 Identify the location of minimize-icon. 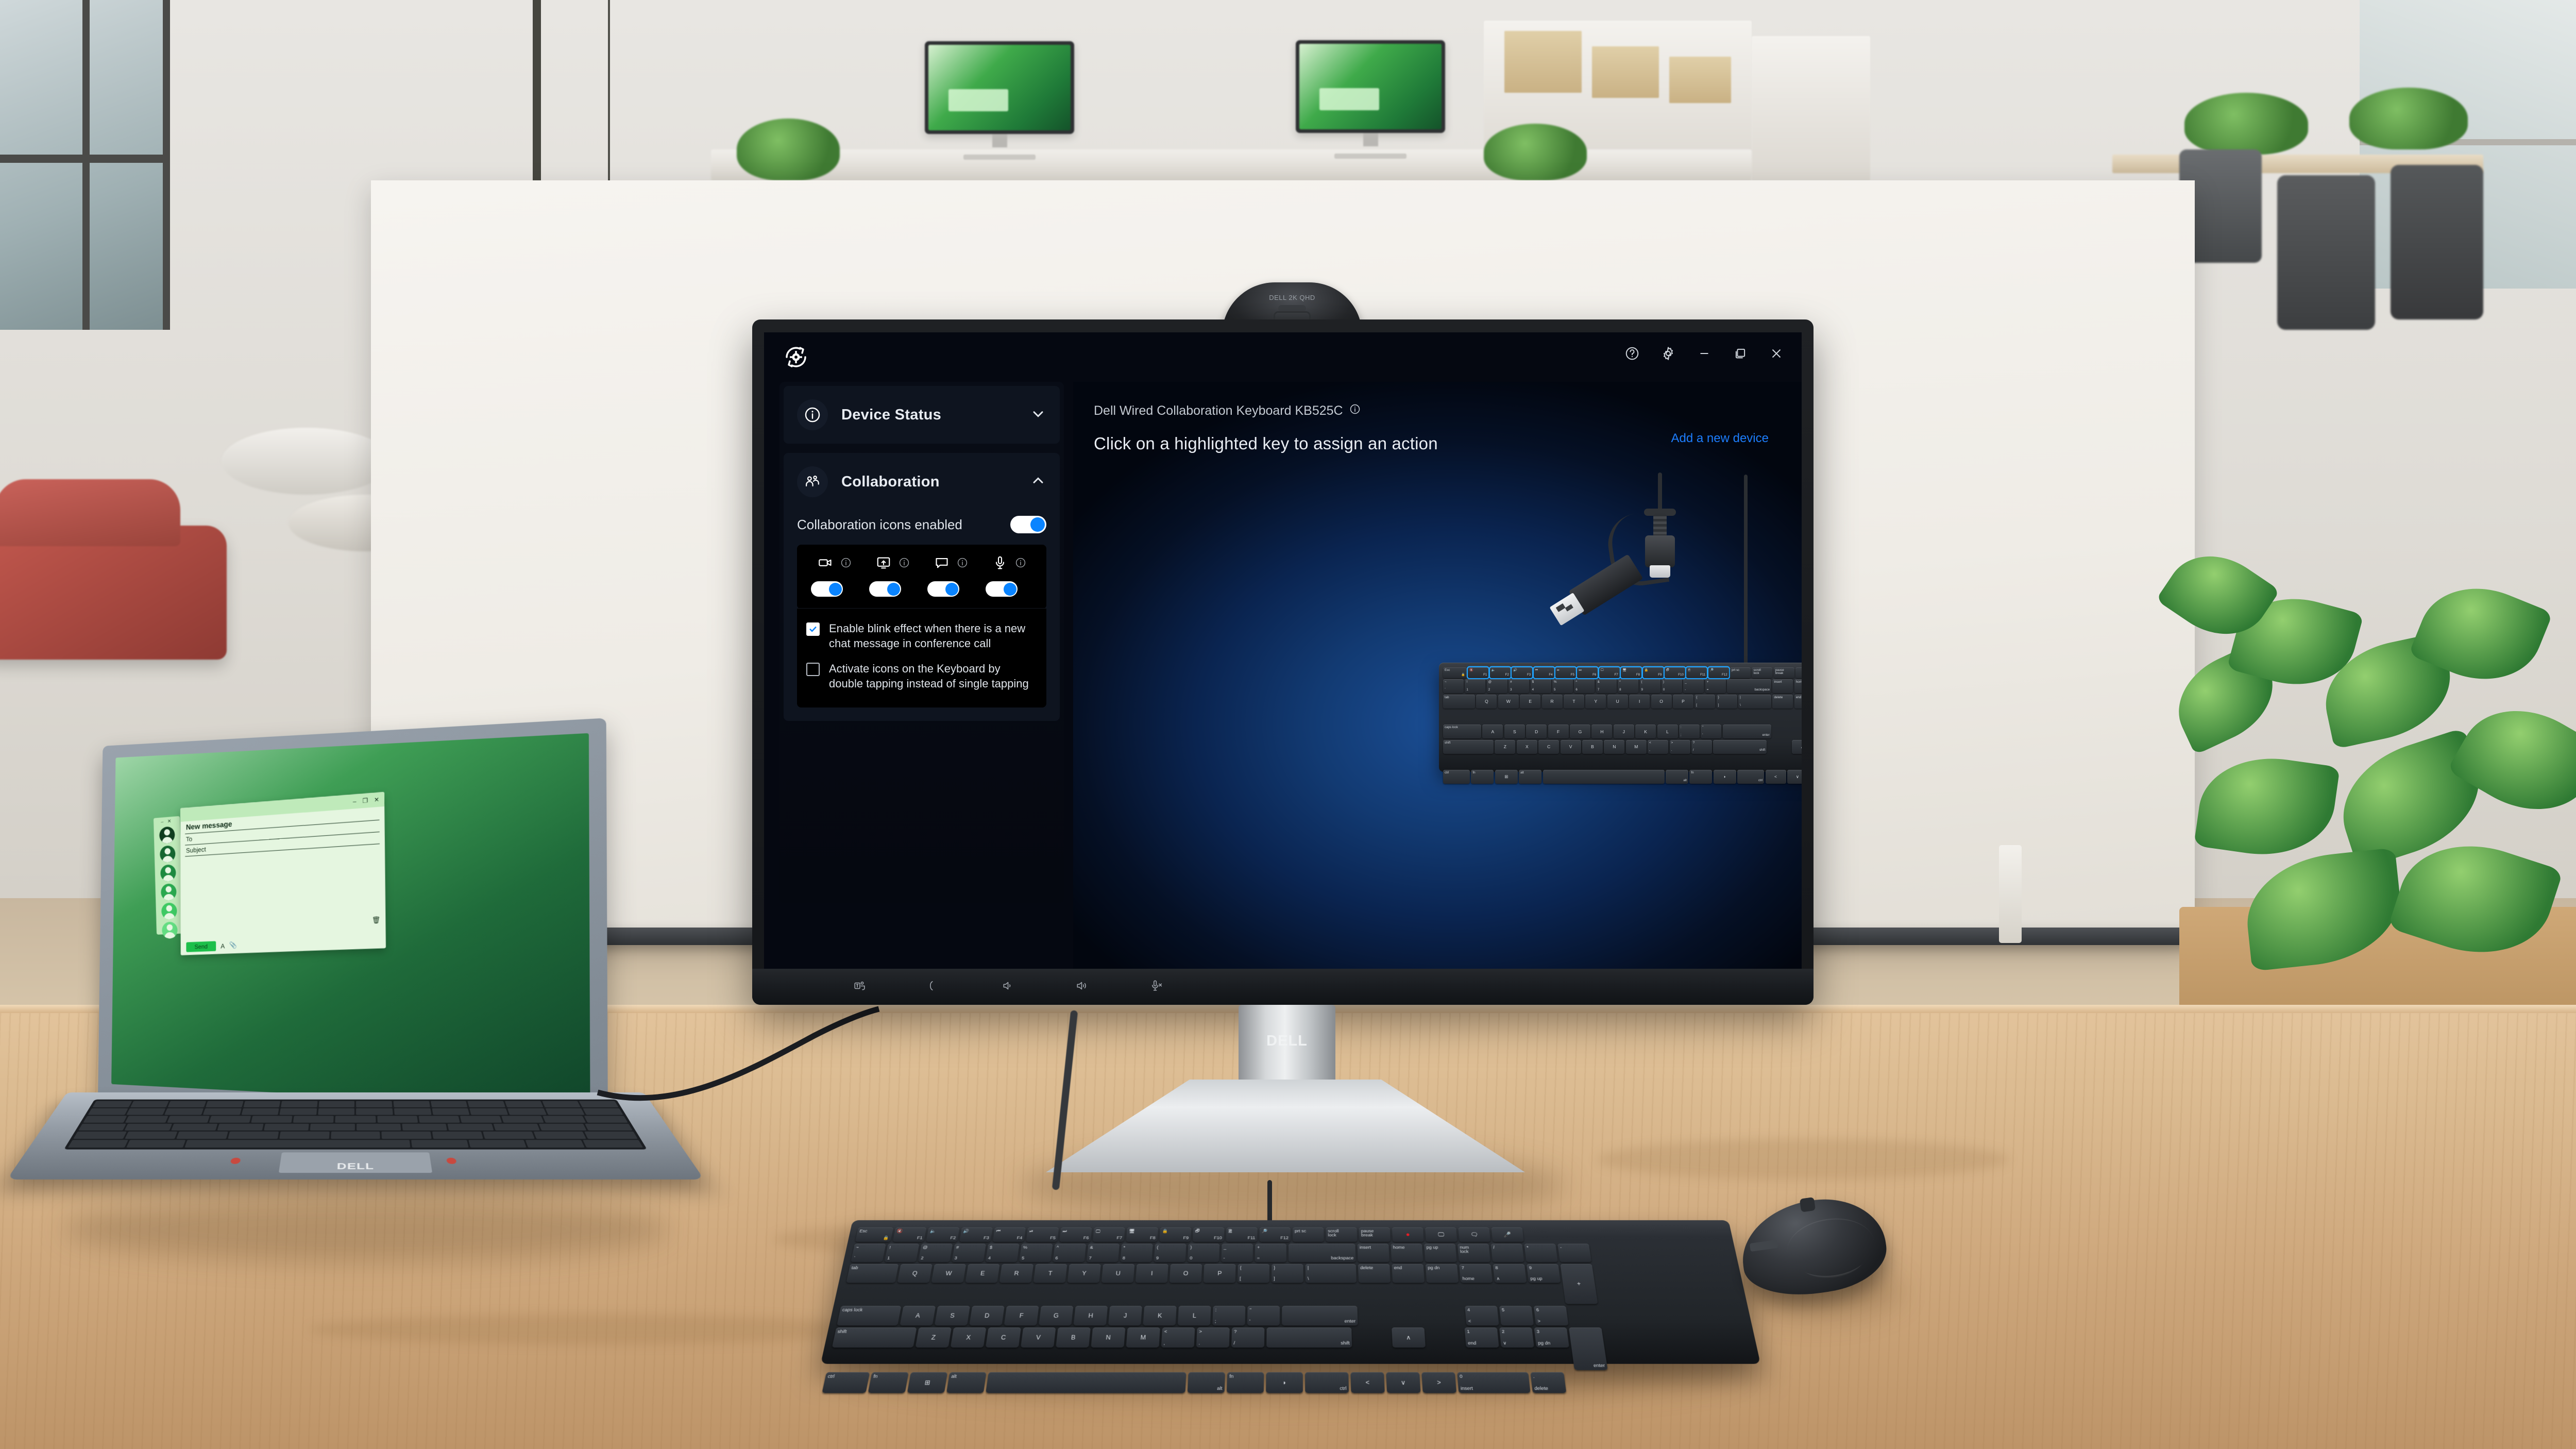
(1704, 353).